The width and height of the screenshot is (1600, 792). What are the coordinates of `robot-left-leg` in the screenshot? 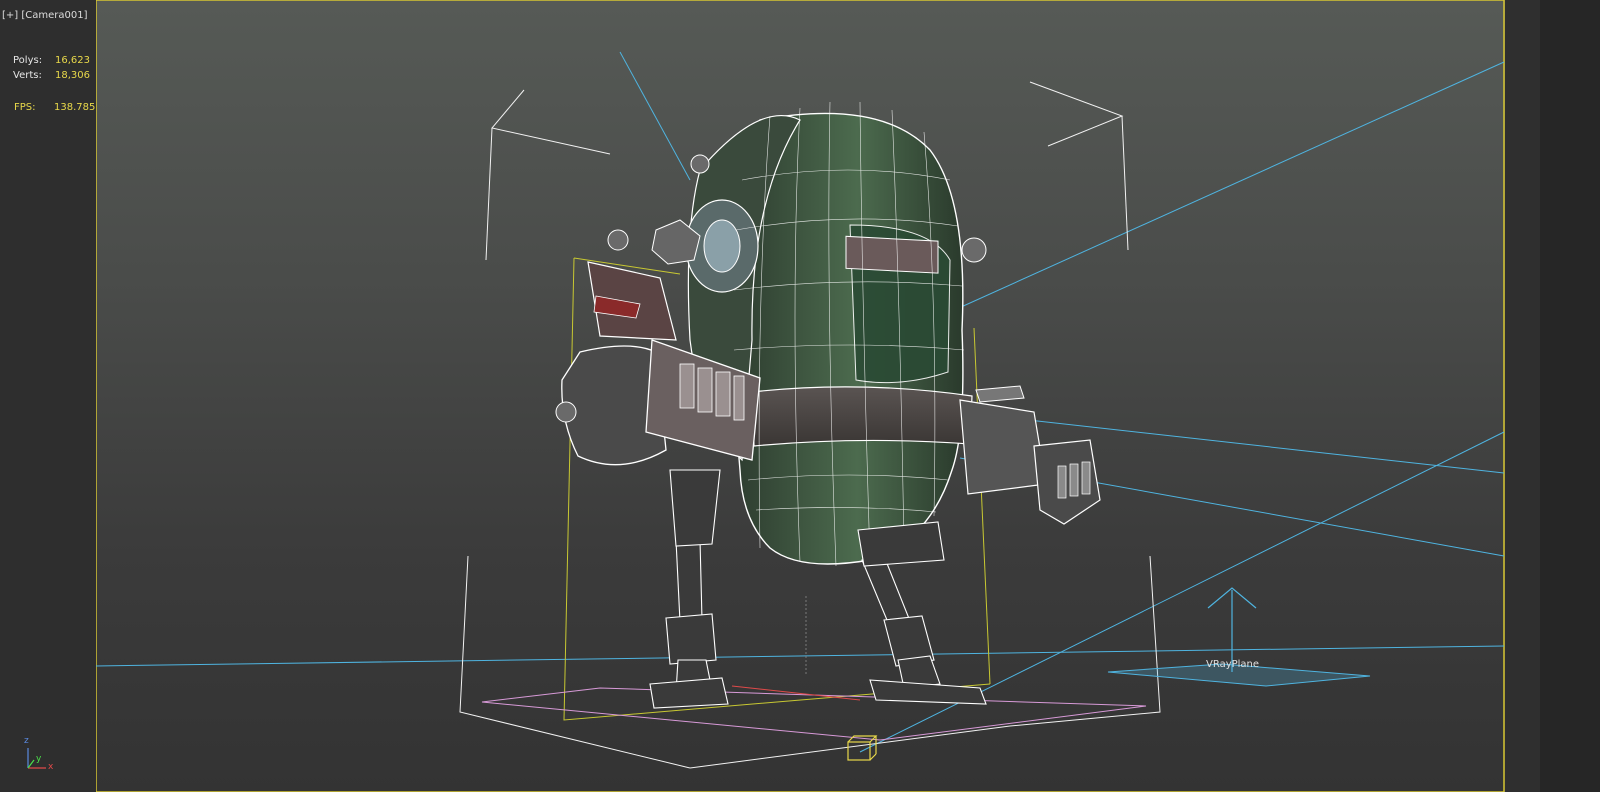 It's located at (689, 589).